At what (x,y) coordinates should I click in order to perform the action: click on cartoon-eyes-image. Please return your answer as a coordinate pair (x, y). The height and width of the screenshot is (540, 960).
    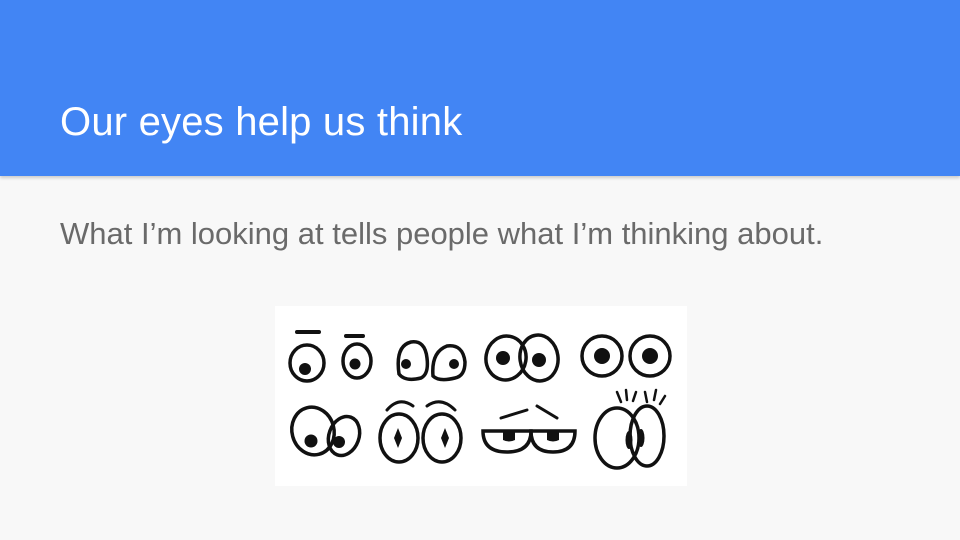
    Looking at the image, I should click on (481, 396).